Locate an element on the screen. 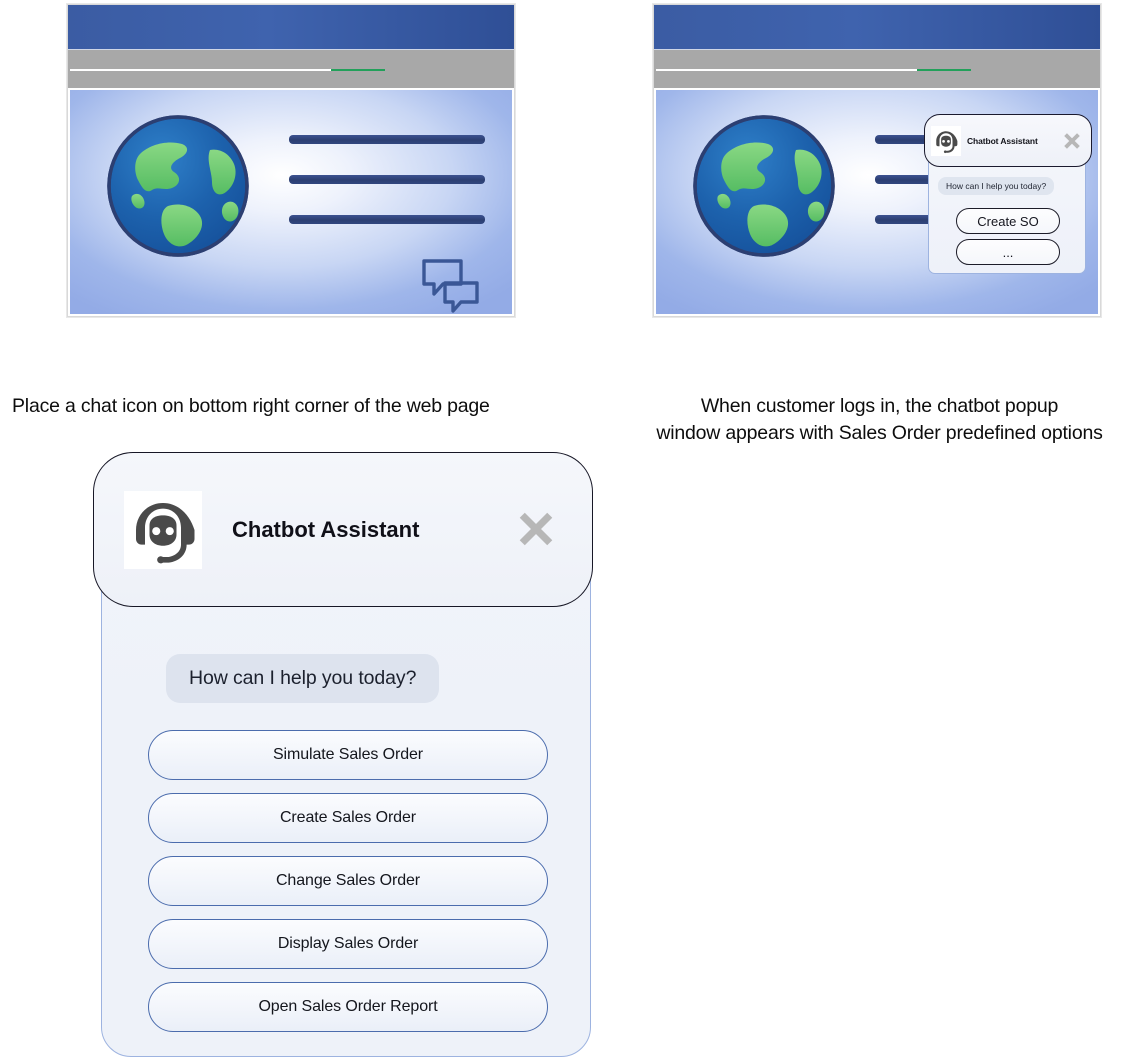  chatbot-popup-mini-option-create-so: Create SO is located at coordinates (1008, 221).